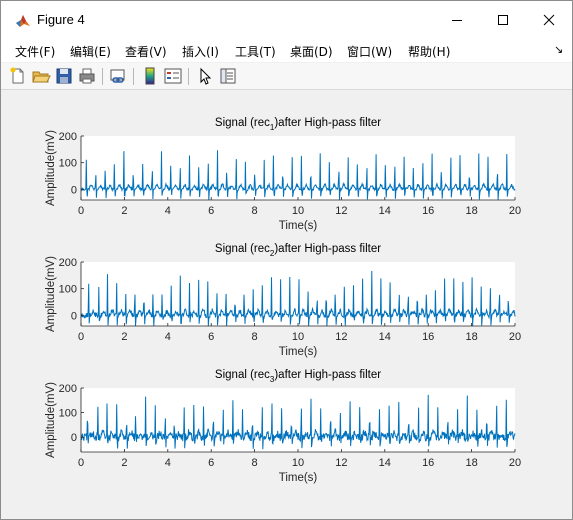 This screenshot has height=520, width=573. What do you see at coordinates (558, 49) in the screenshot?
I see `dock-arrow-icon: ↘` at bounding box center [558, 49].